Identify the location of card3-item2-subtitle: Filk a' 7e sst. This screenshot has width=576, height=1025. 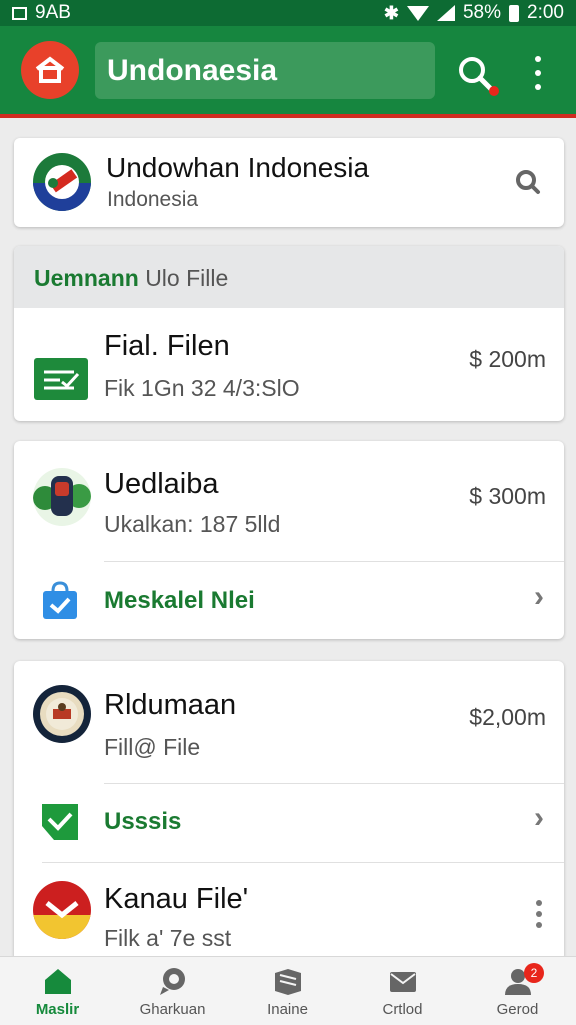
(168, 938).